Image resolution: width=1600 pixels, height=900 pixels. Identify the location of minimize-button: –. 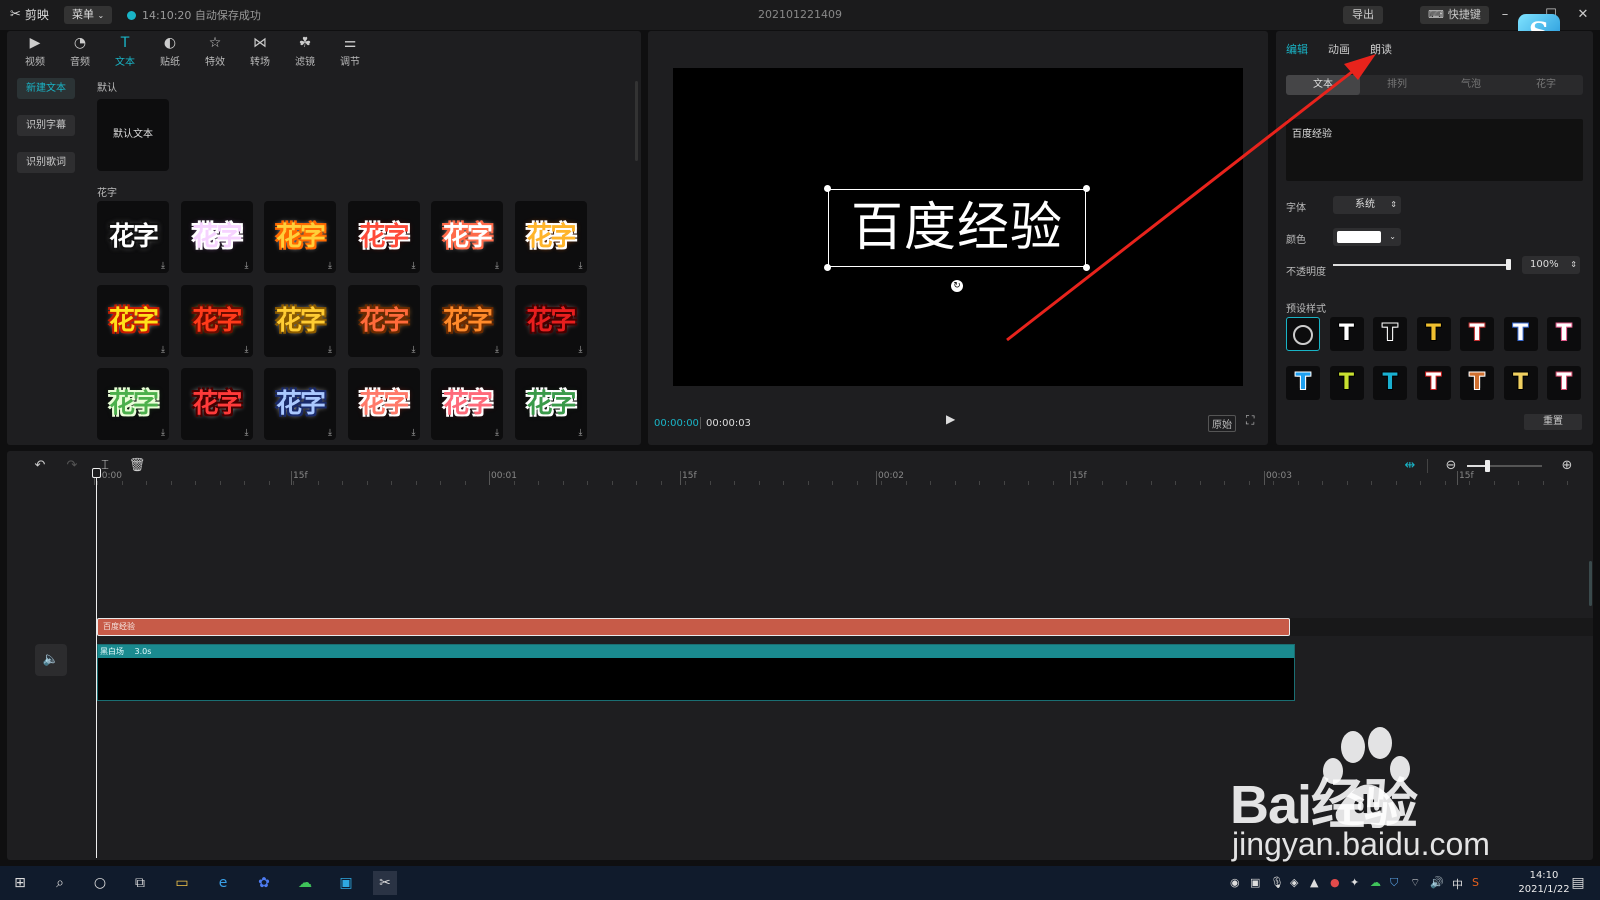
(1505, 15).